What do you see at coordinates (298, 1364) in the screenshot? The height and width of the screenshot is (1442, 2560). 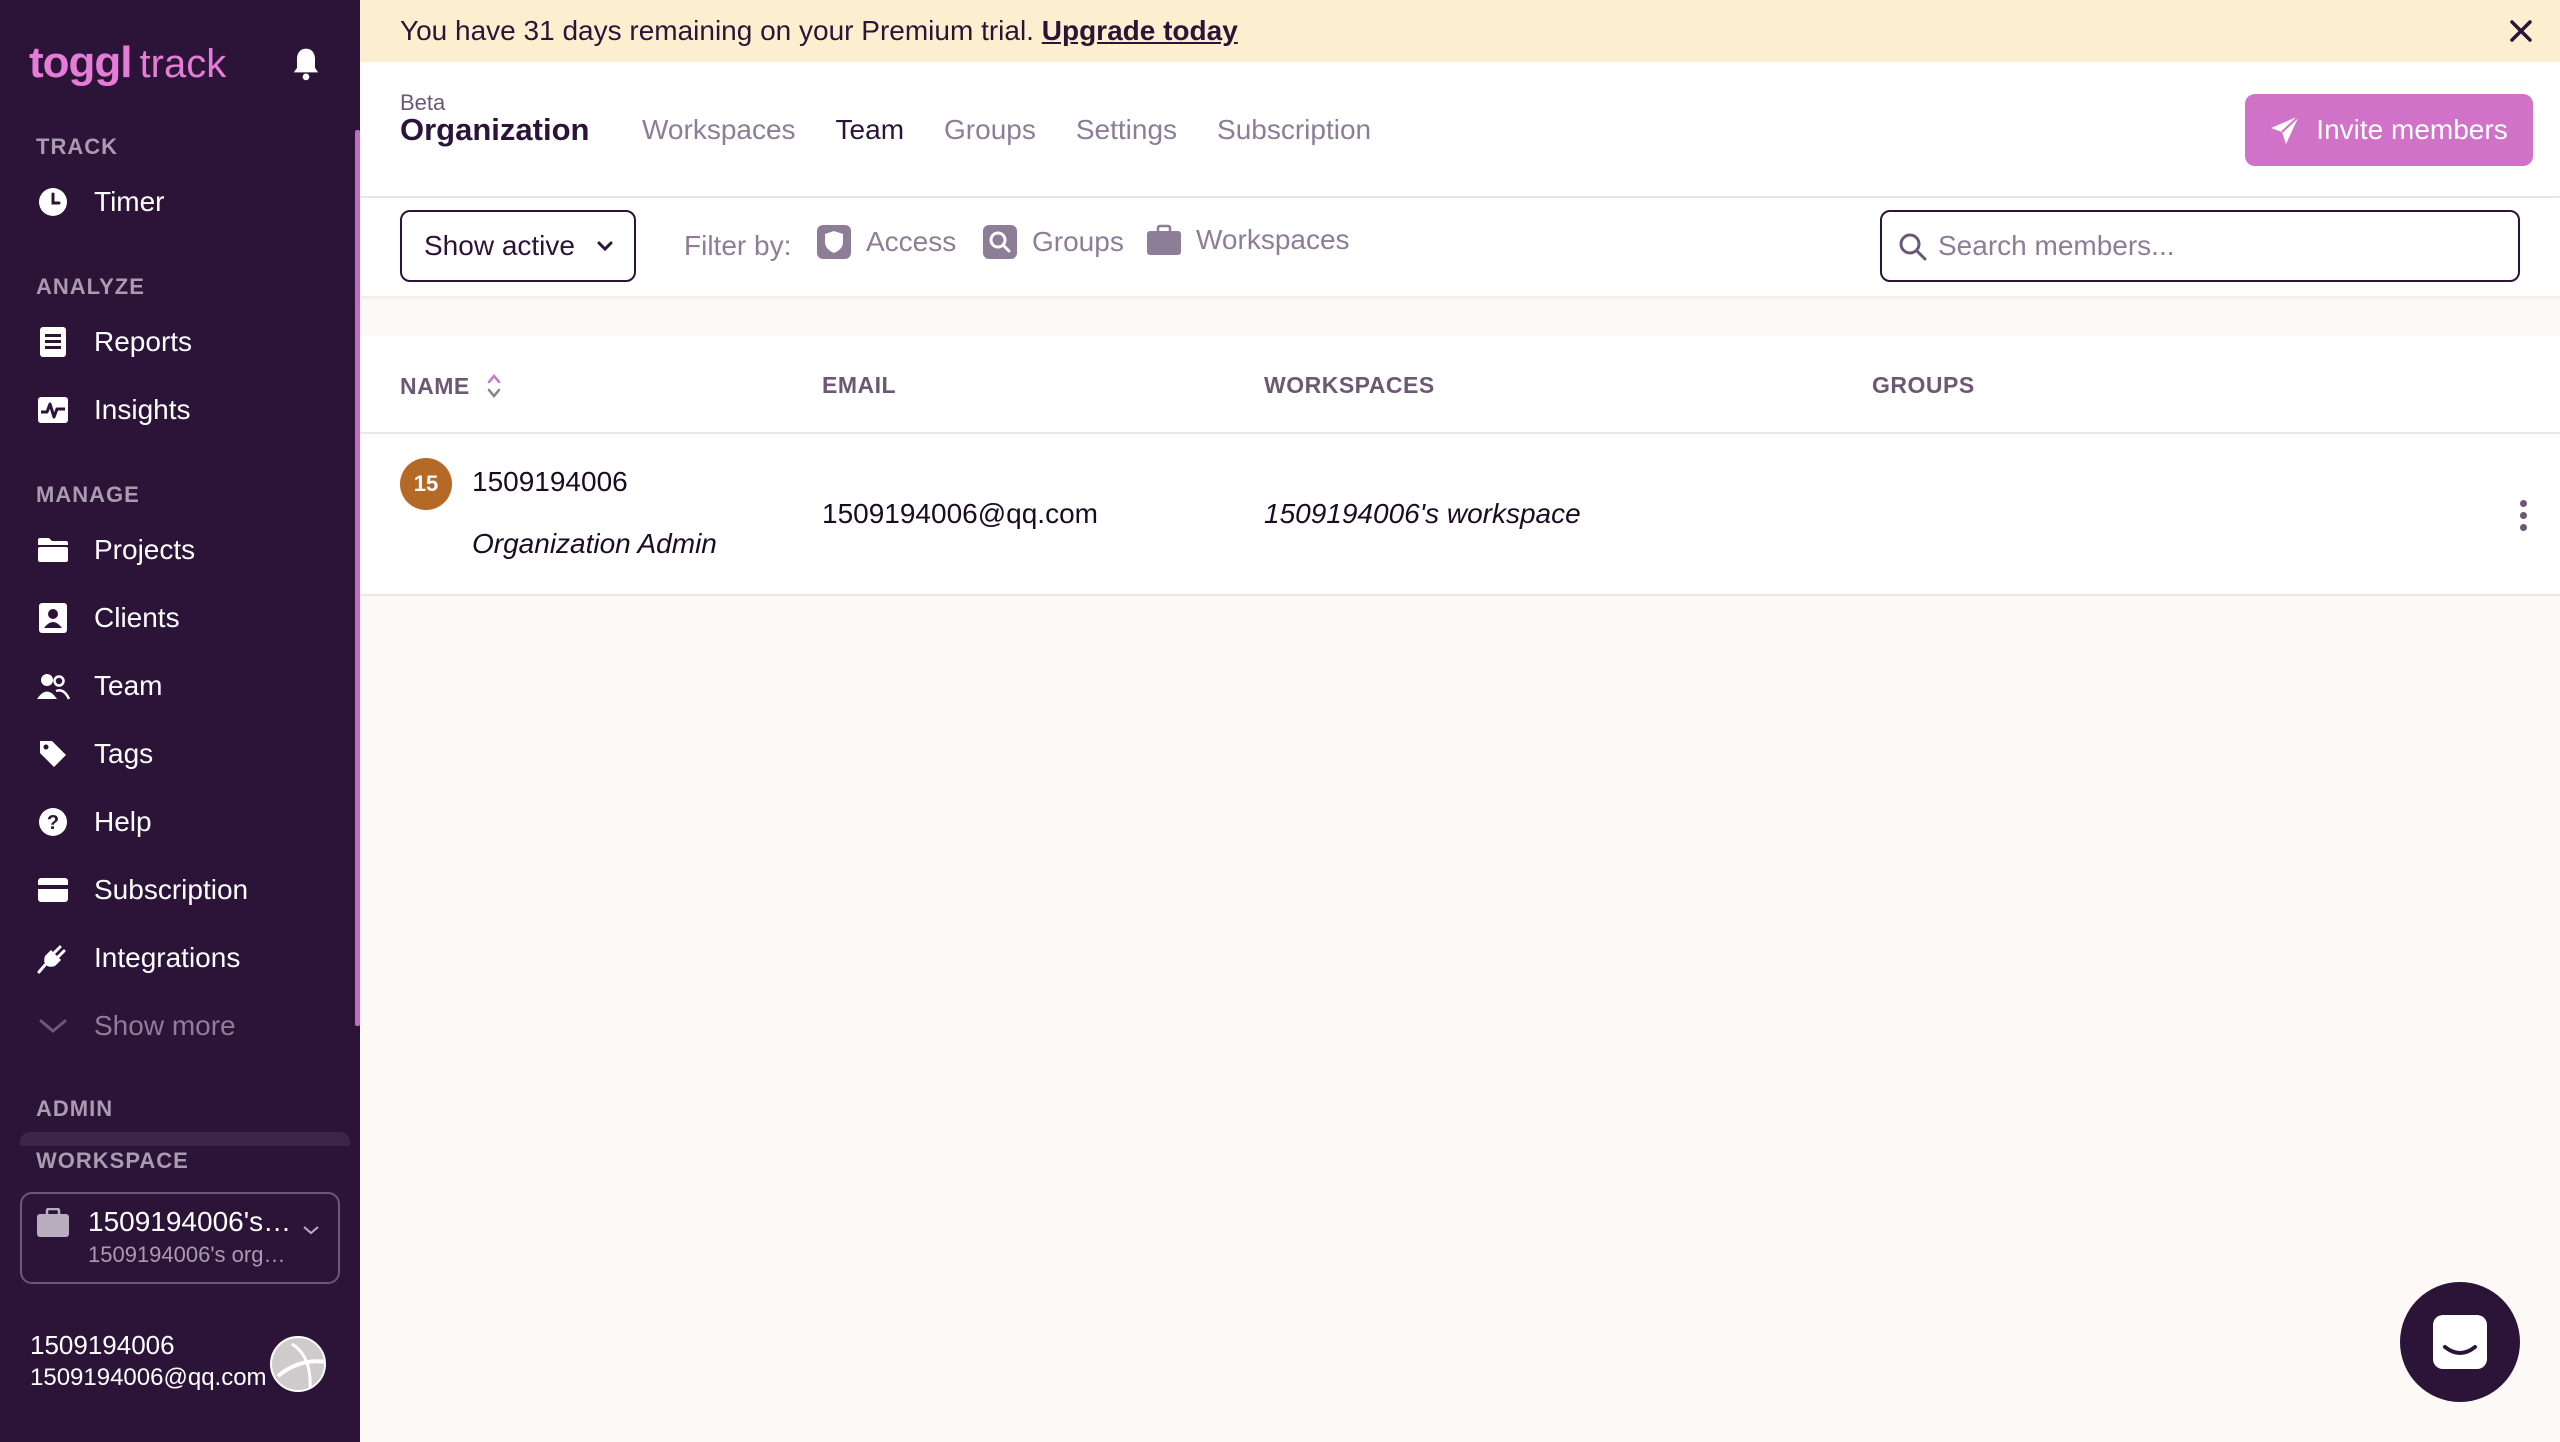 I see `user-avatar` at bounding box center [298, 1364].